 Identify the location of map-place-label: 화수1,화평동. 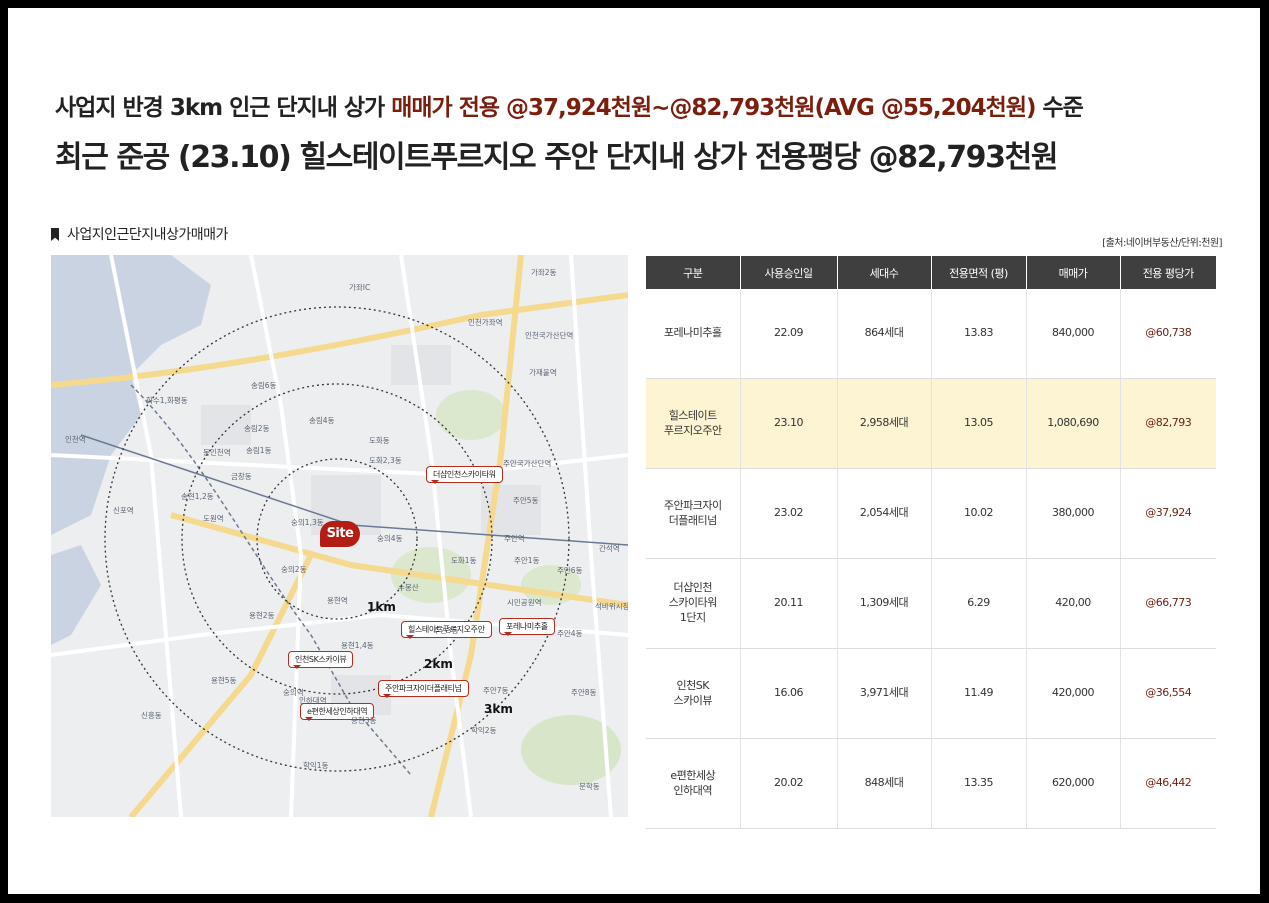
(167, 400).